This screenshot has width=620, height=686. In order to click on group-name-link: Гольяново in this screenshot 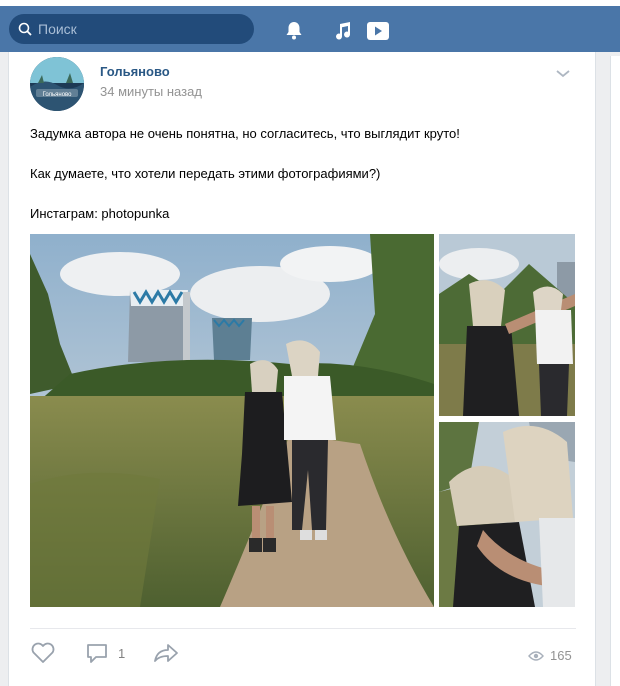, I will do `click(135, 71)`.